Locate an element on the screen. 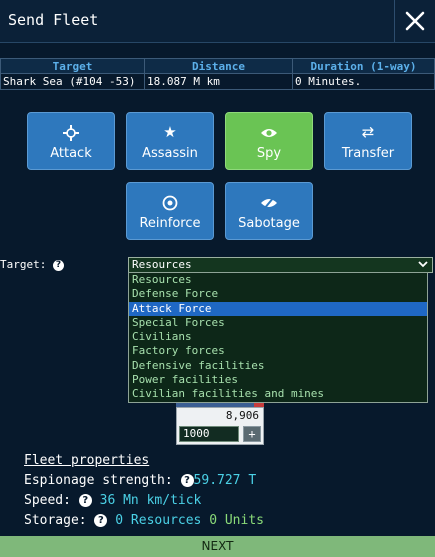 The image size is (435, 557). transfer-button: ⇄ Transfer is located at coordinates (368, 141).